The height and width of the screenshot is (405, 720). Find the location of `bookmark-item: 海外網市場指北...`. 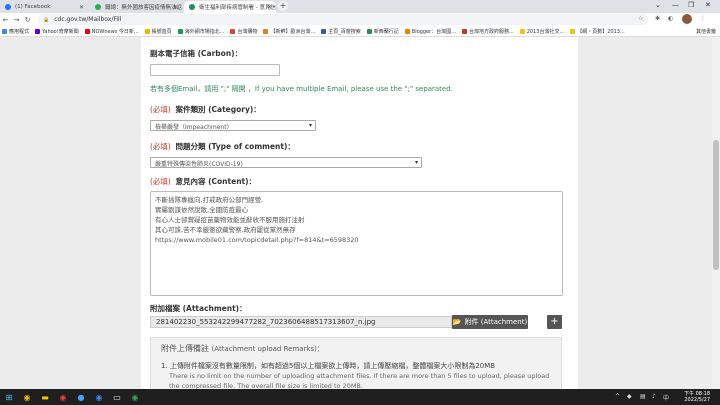

bookmark-item: 海外網市場指北... is located at coordinates (200, 31).